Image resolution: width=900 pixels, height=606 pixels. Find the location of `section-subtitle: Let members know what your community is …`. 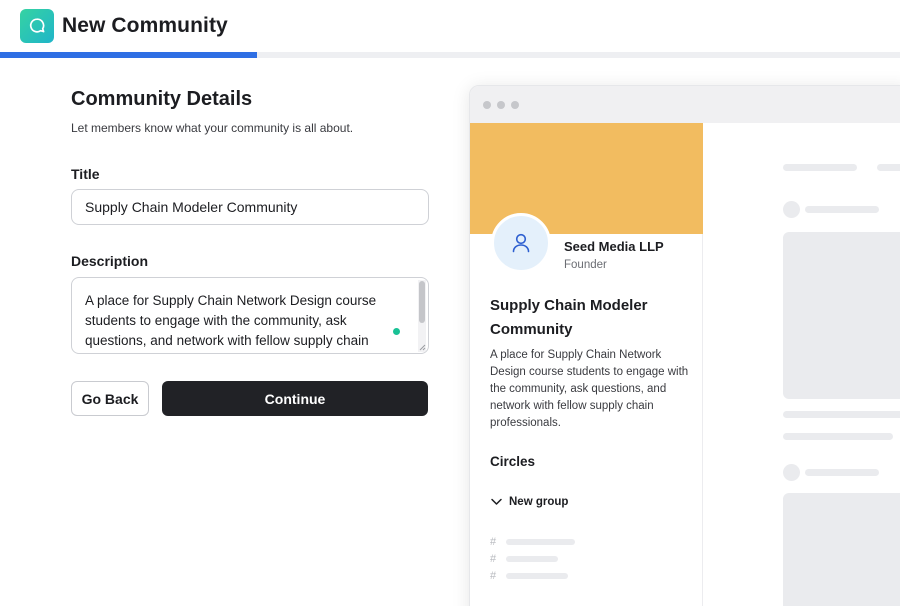

section-subtitle: Let members know what your community is … is located at coordinates (212, 128).